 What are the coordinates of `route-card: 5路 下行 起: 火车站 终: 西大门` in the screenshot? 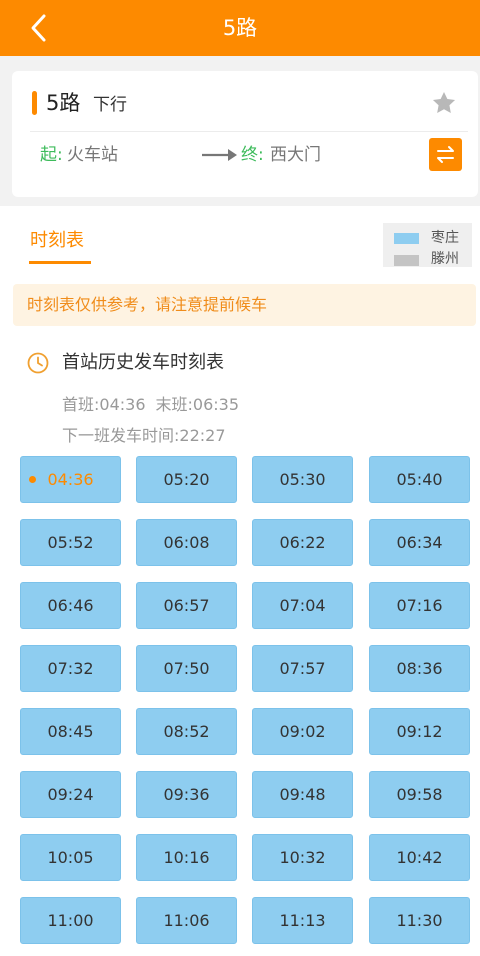 It's located at (245, 134).